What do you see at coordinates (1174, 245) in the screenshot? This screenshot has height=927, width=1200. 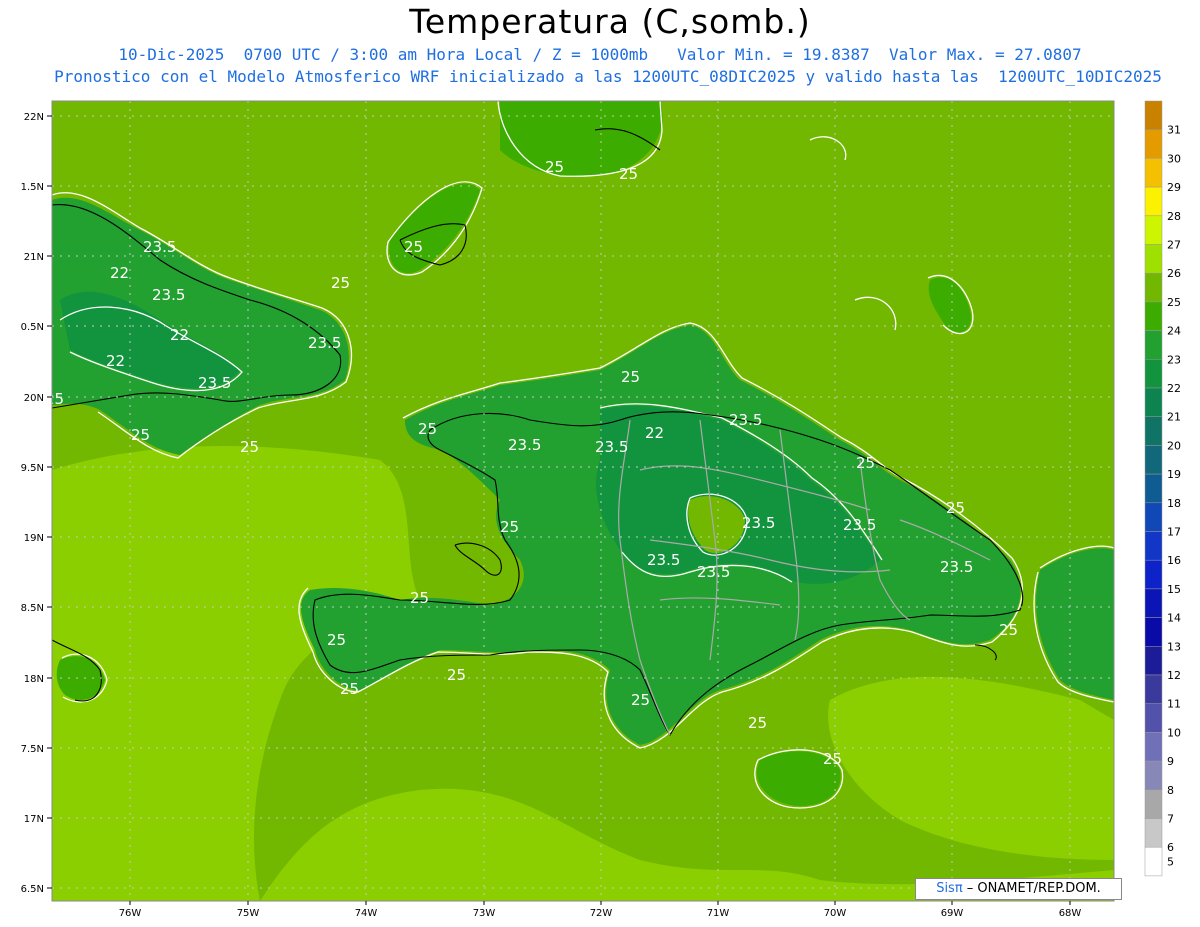 I see `colorbar-label: 27` at bounding box center [1174, 245].